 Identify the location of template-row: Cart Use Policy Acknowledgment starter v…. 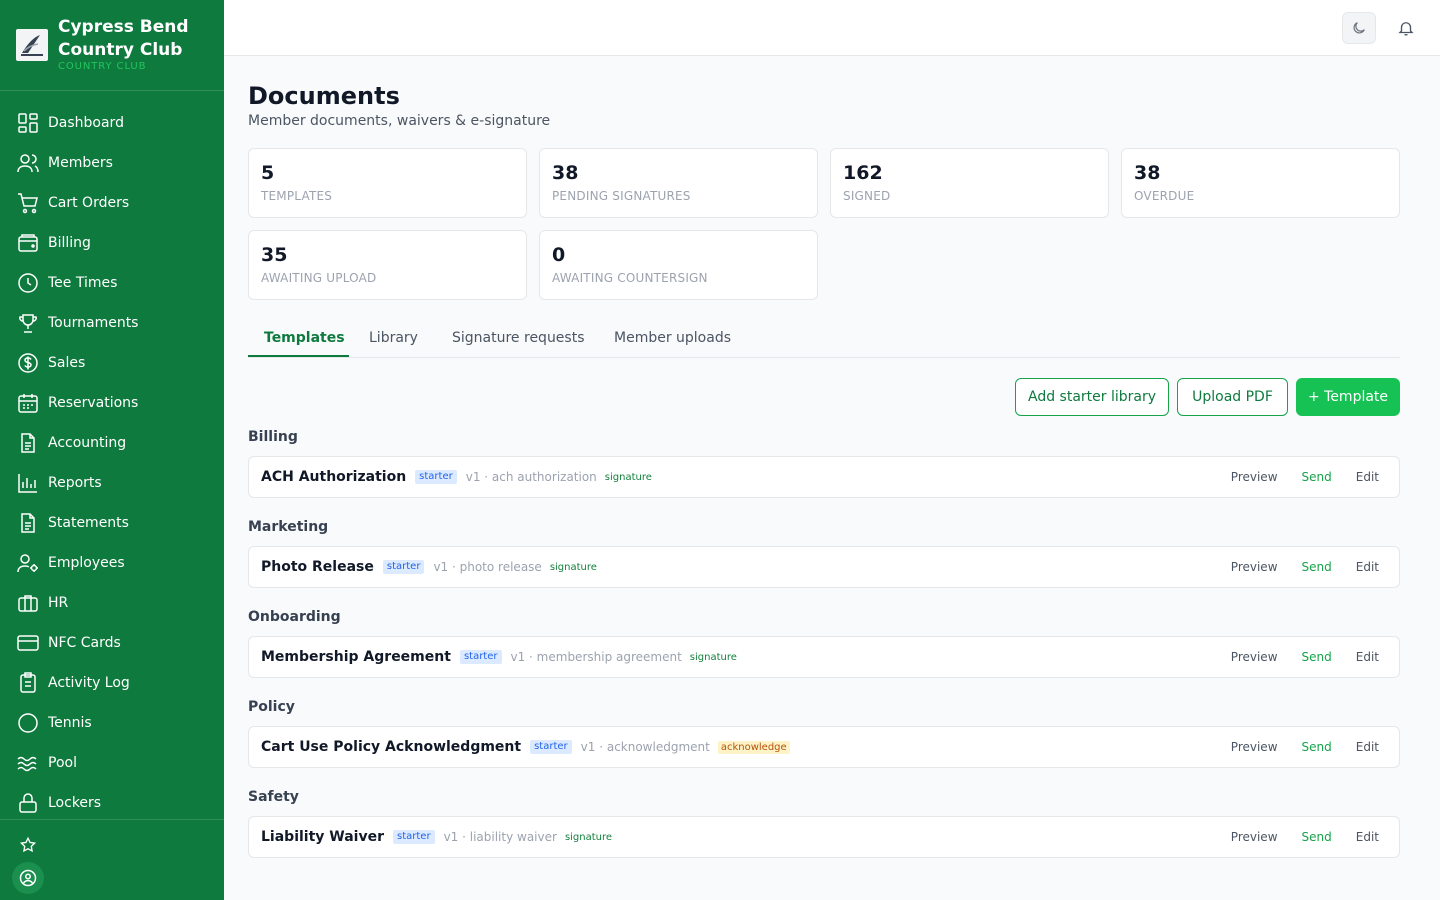
(824, 747).